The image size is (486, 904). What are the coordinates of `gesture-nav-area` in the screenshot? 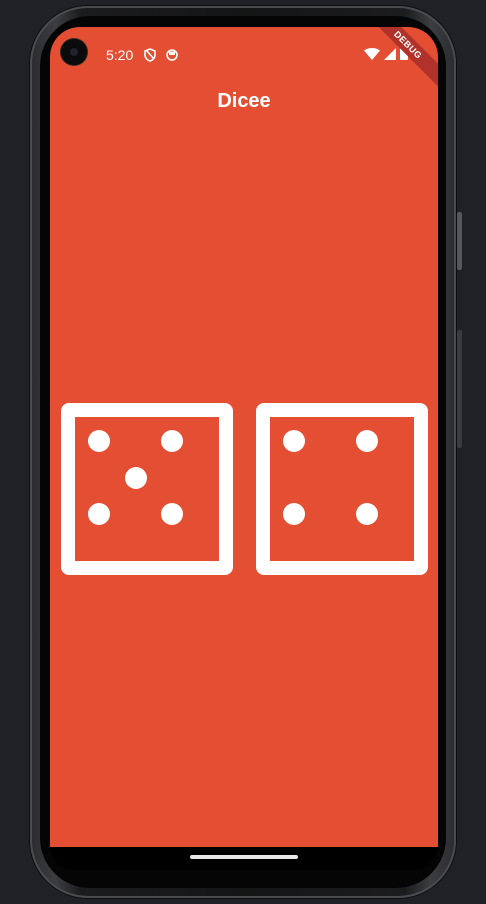 It's located at (244, 858).